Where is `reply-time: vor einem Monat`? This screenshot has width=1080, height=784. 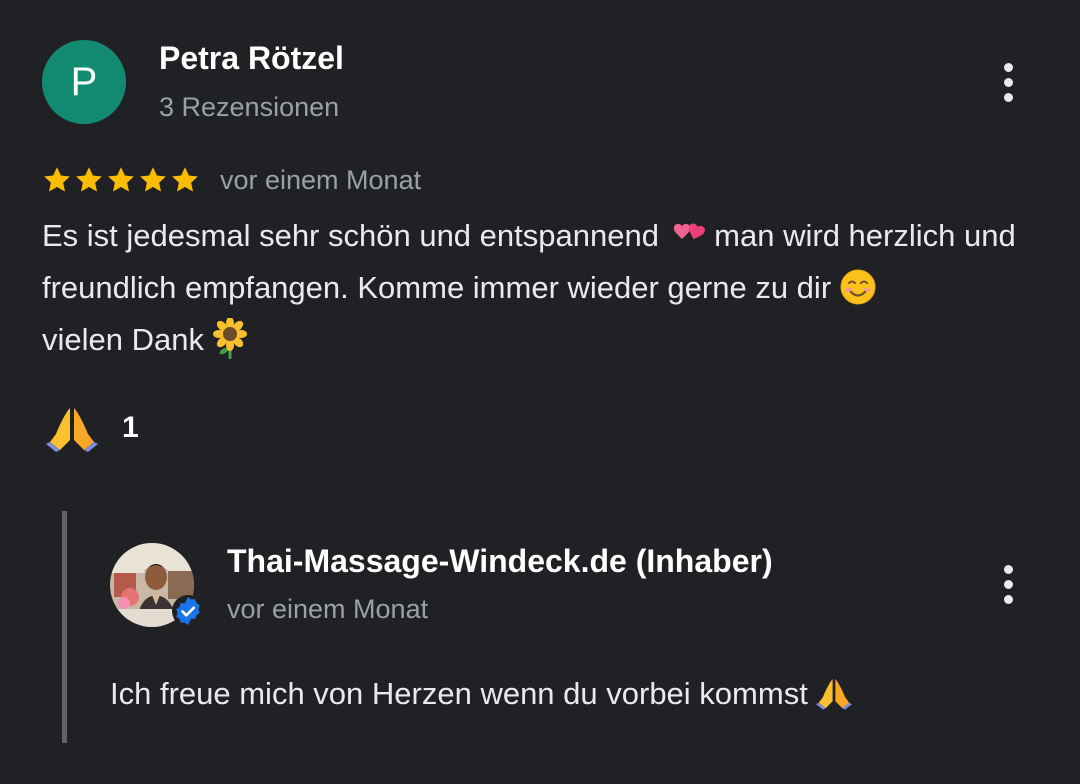 reply-time: vor einem Monat is located at coordinates (328, 609).